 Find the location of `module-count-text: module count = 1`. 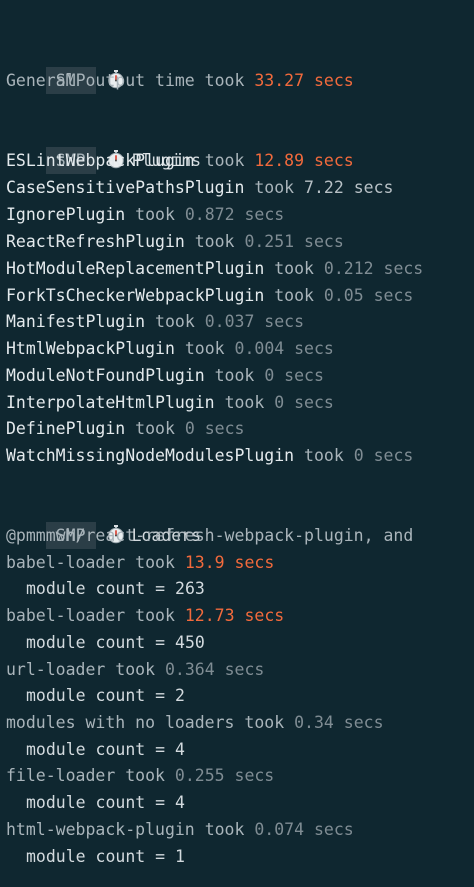

module-count-text: module count = 1 is located at coordinates (105, 856).